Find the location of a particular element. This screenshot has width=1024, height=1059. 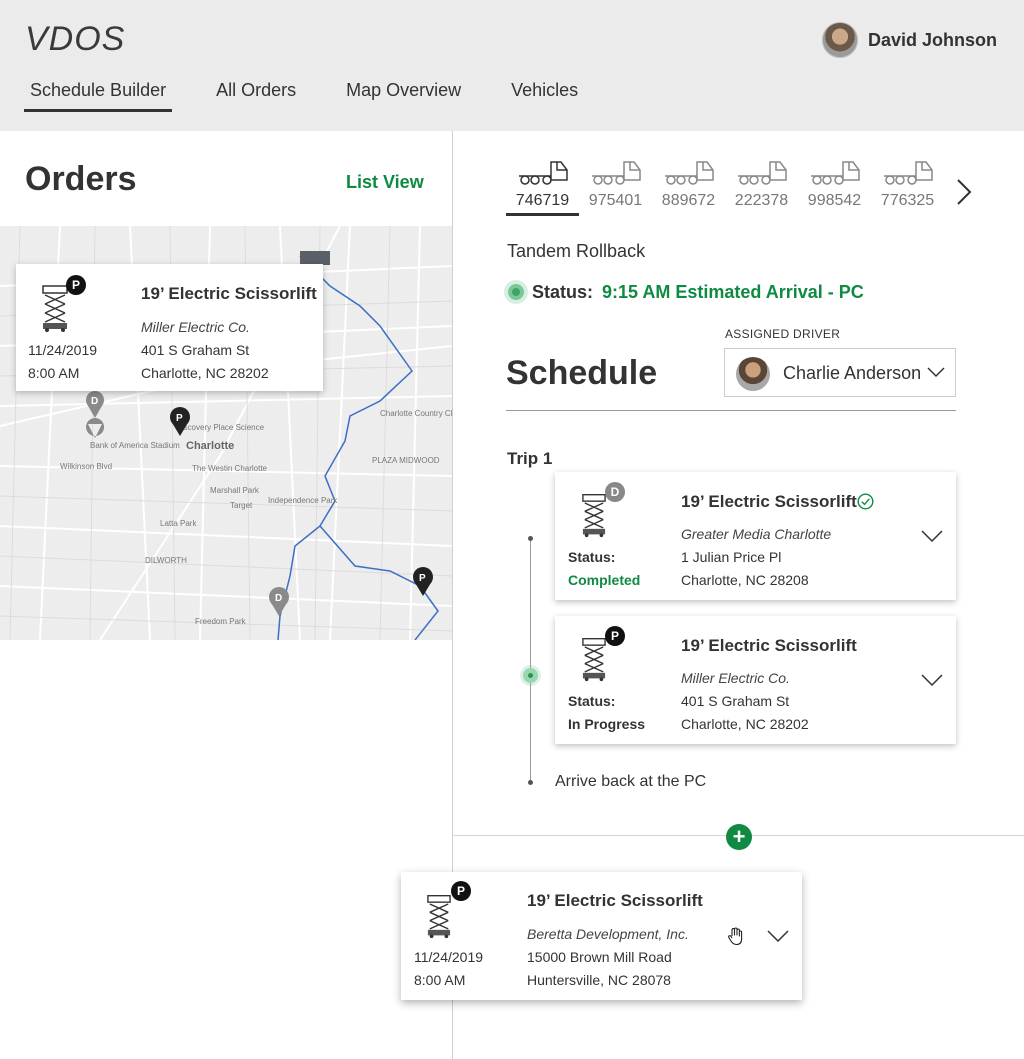

order-address2: Charlotte, NC 28202 is located at coordinates (205, 373).